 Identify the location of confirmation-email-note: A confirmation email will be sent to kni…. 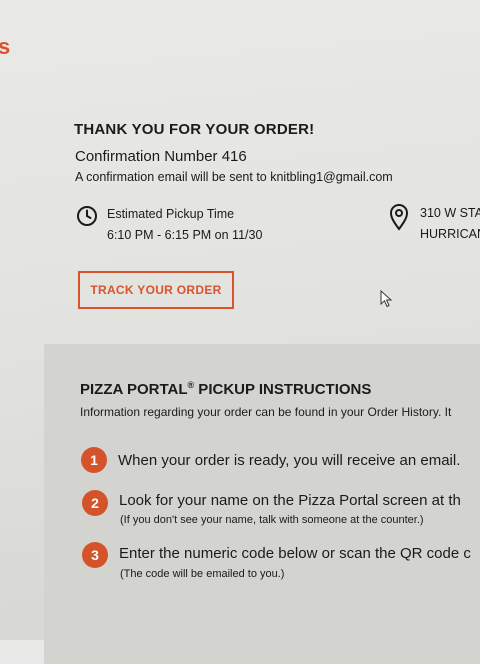
(234, 177).